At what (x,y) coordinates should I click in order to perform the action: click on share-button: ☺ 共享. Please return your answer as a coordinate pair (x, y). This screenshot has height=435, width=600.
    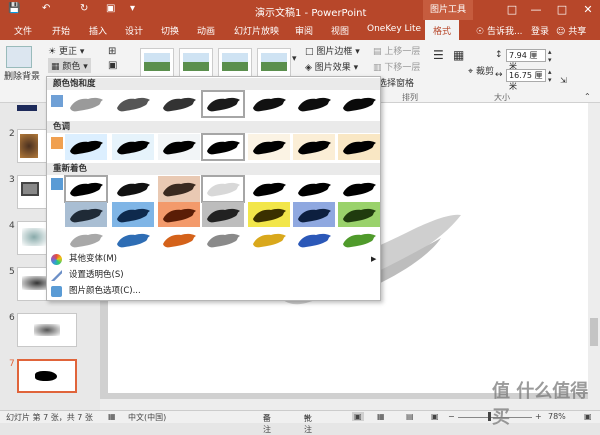
    Looking at the image, I should click on (571, 30).